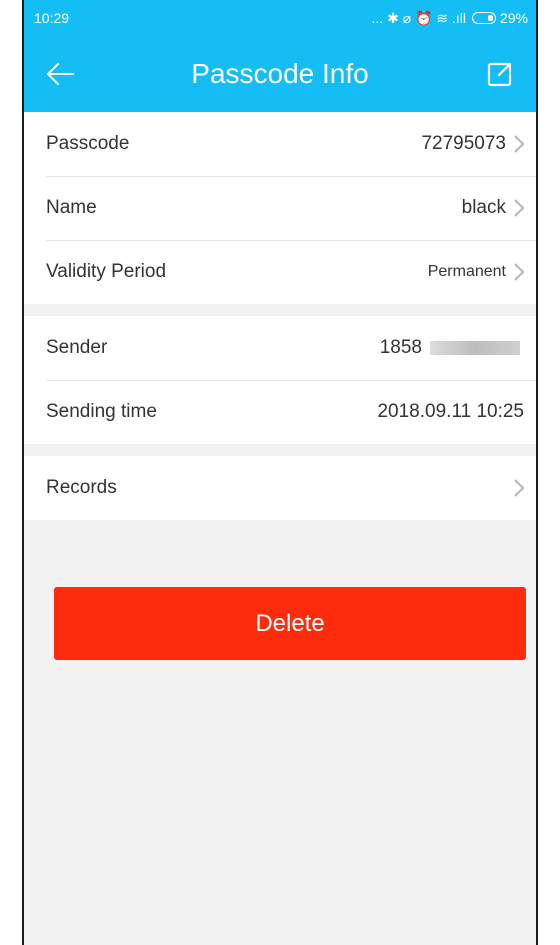  What do you see at coordinates (280, 144) in the screenshot?
I see `passcode-row: Passcode 72795073` at bounding box center [280, 144].